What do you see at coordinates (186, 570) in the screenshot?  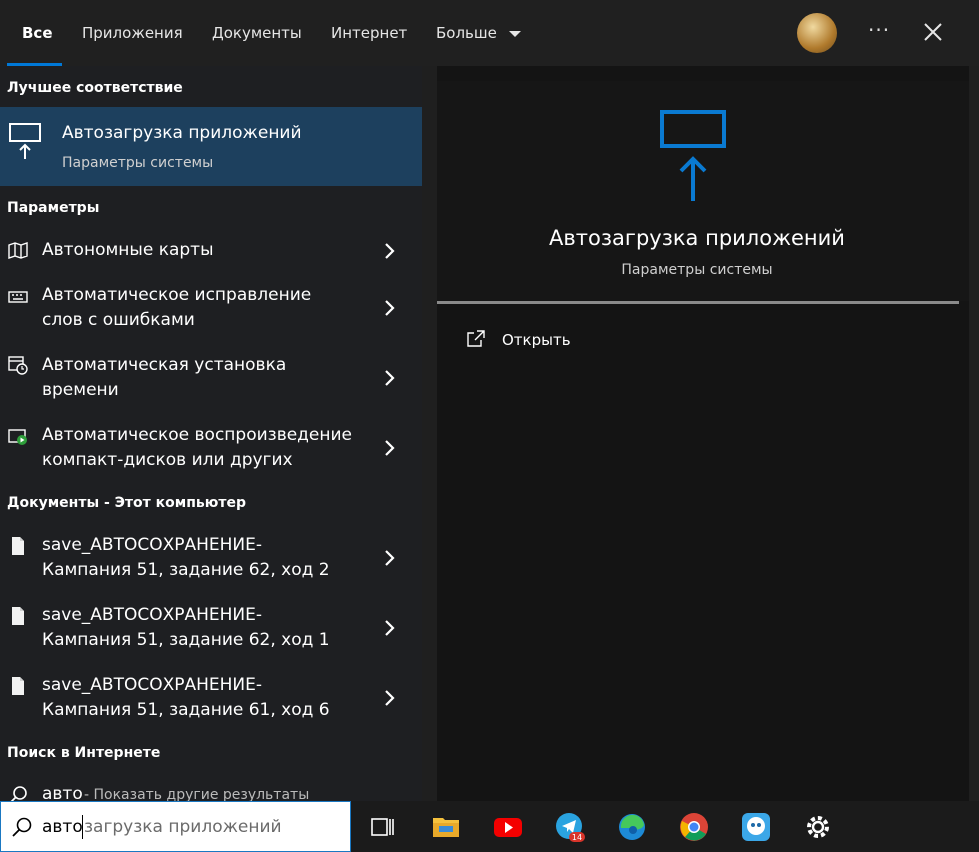 I see `document-item-line2: Кампания 51, задание 62, ход 2` at bounding box center [186, 570].